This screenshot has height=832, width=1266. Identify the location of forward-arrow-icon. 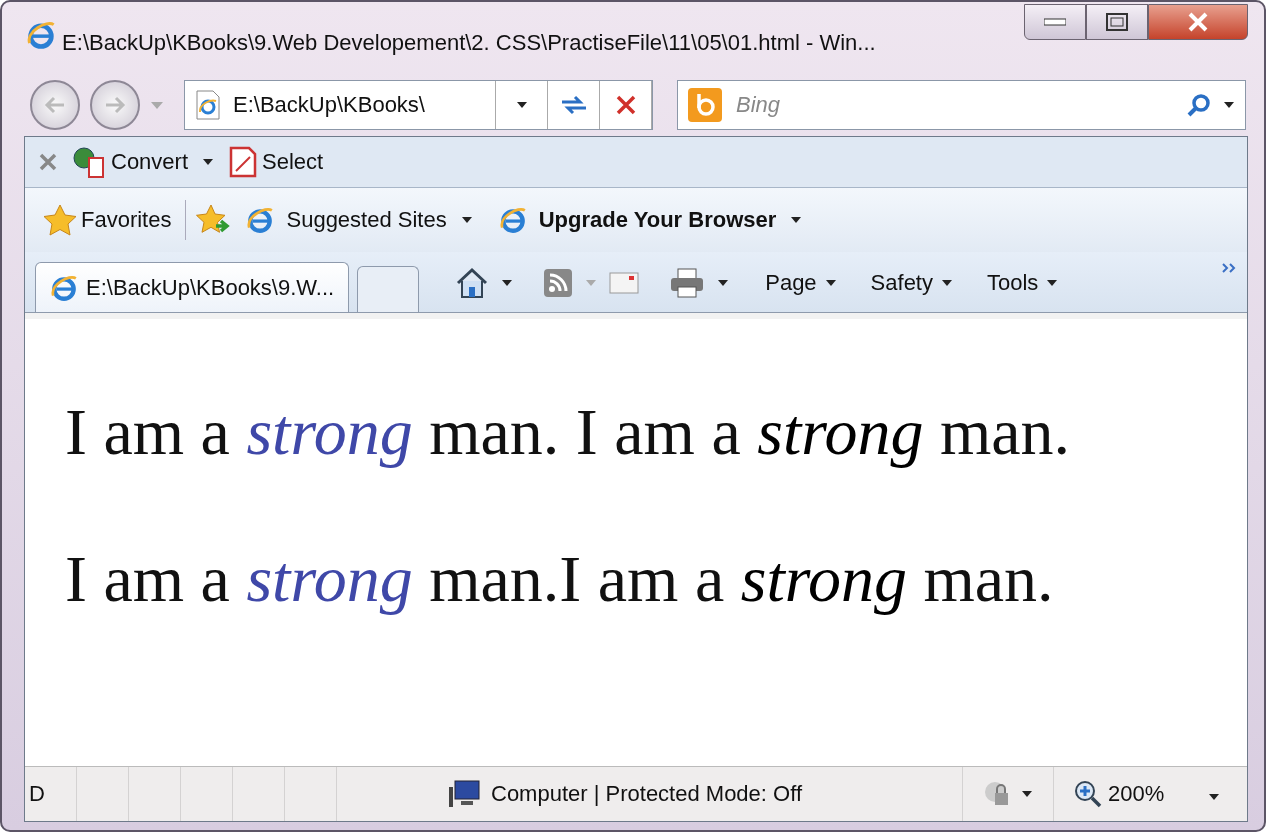
(115, 105).